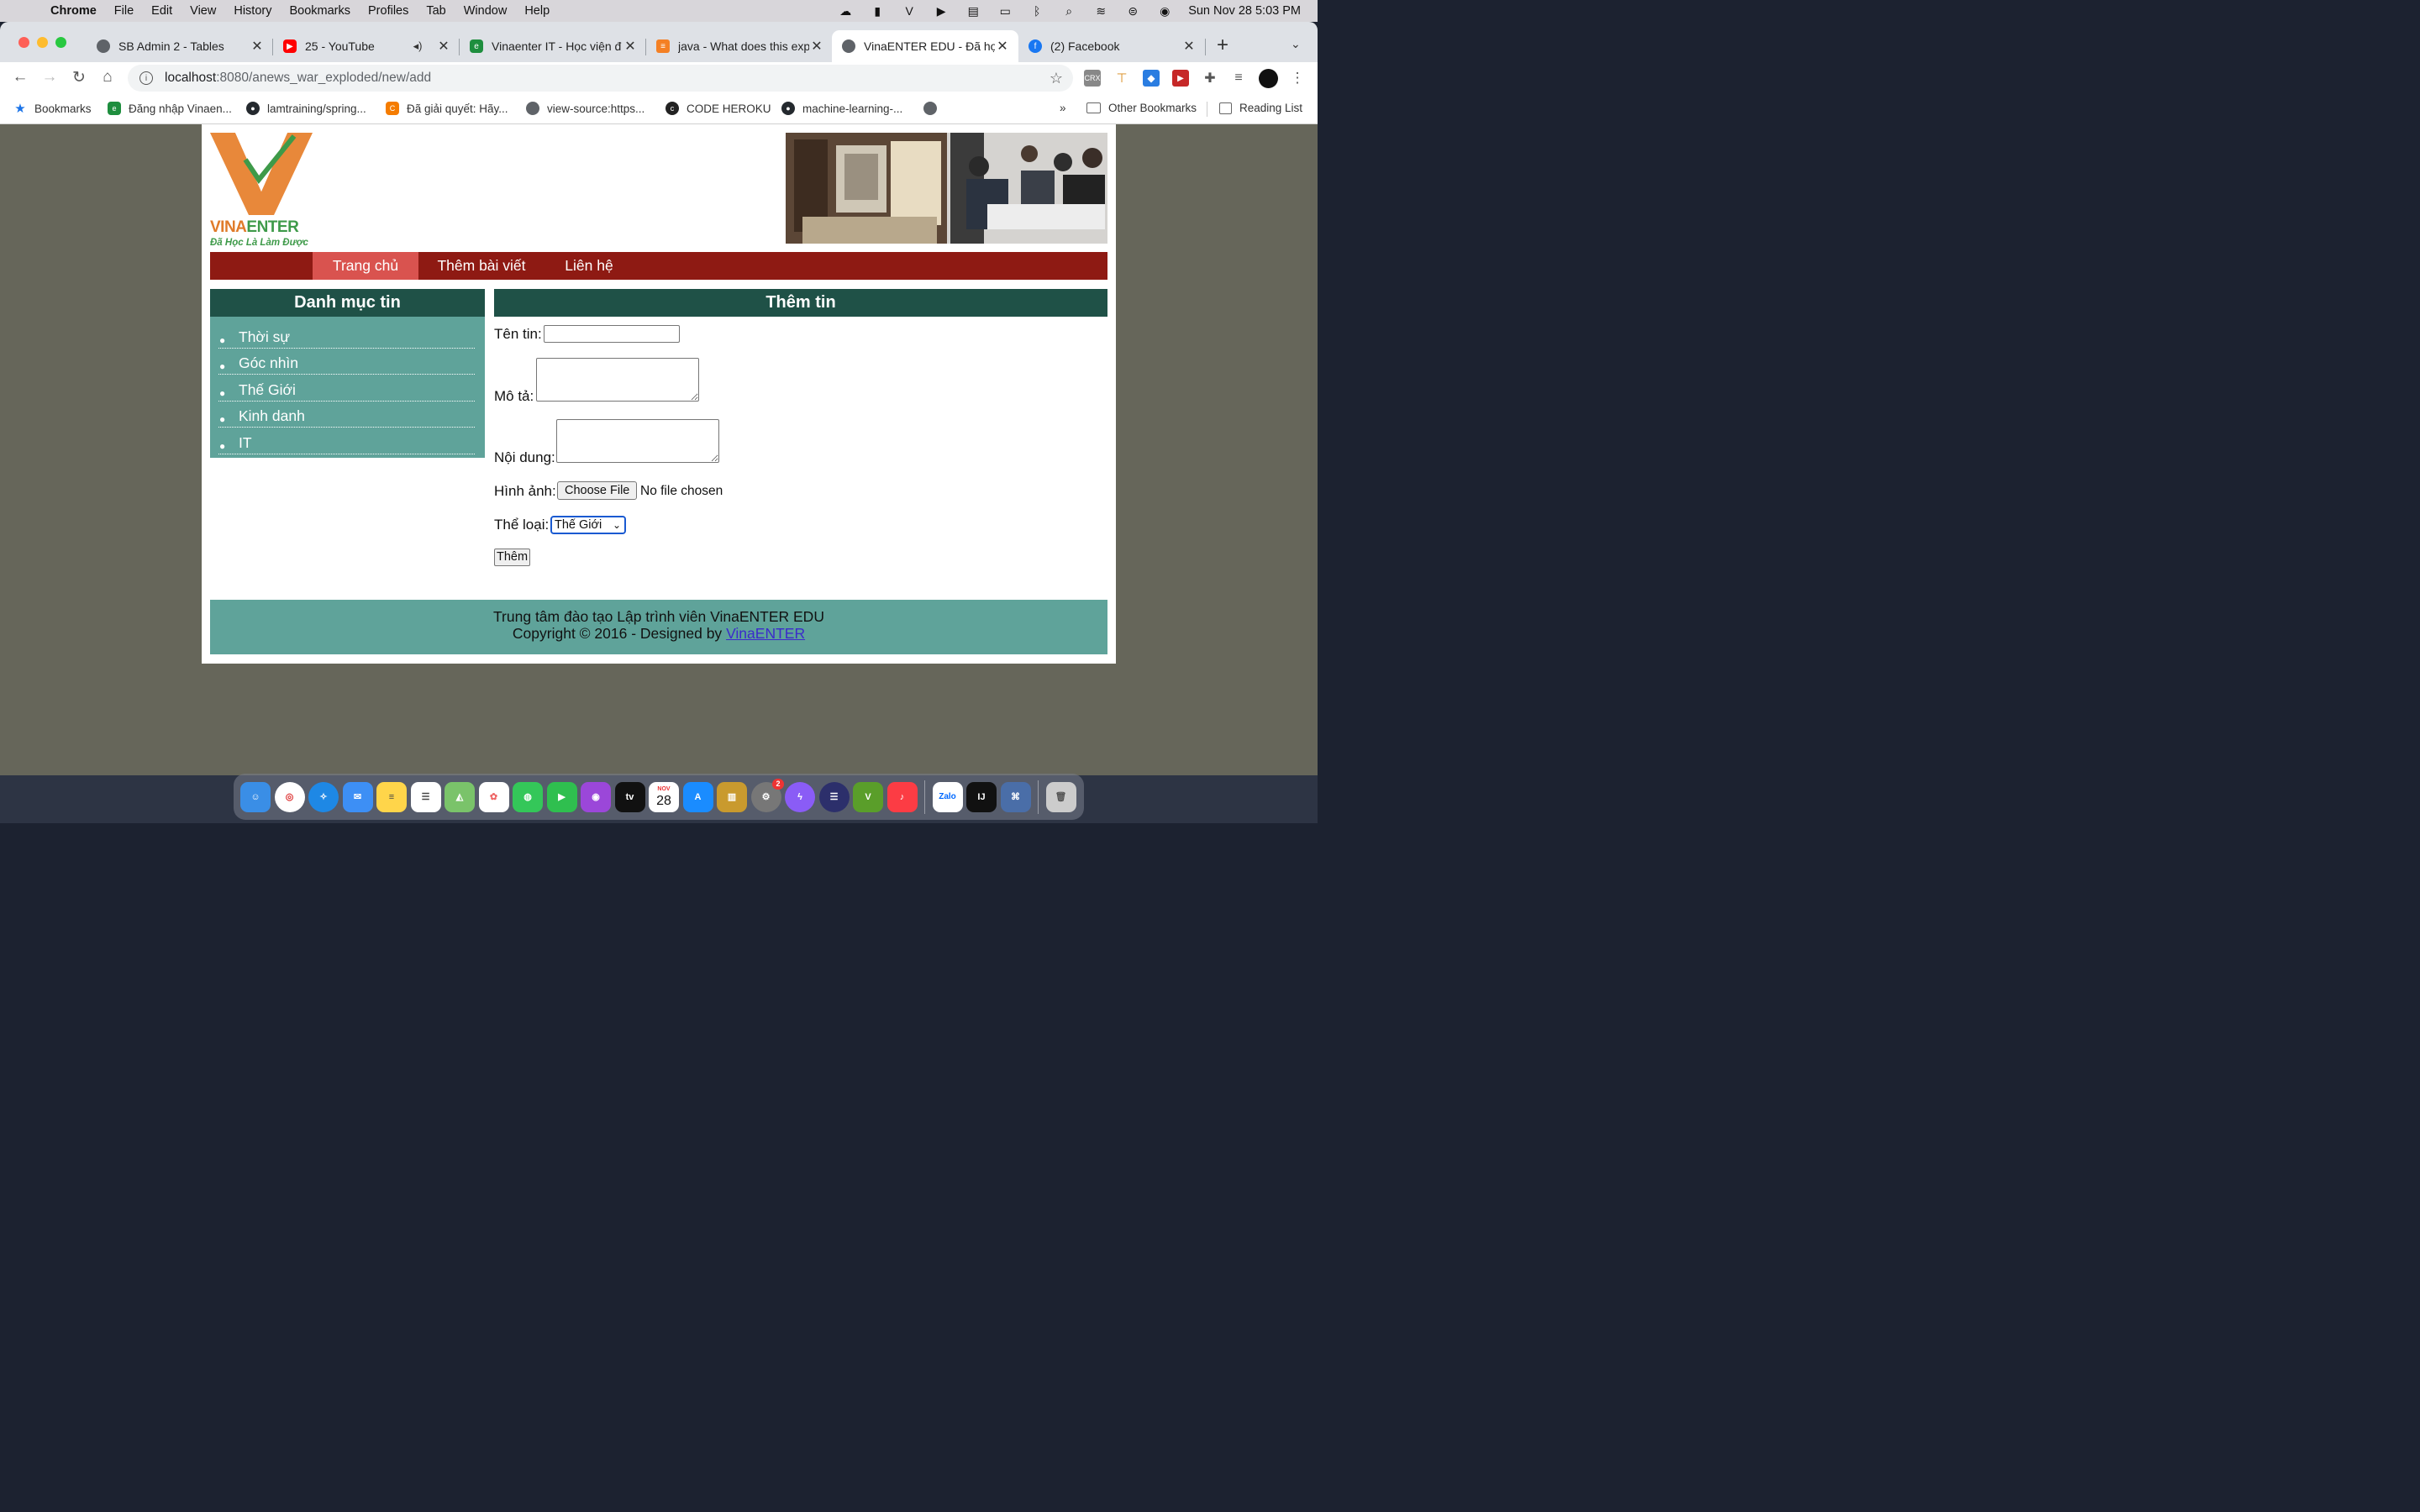  What do you see at coordinates (460, 796) in the screenshot?
I see `maps-icon: ◭` at bounding box center [460, 796].